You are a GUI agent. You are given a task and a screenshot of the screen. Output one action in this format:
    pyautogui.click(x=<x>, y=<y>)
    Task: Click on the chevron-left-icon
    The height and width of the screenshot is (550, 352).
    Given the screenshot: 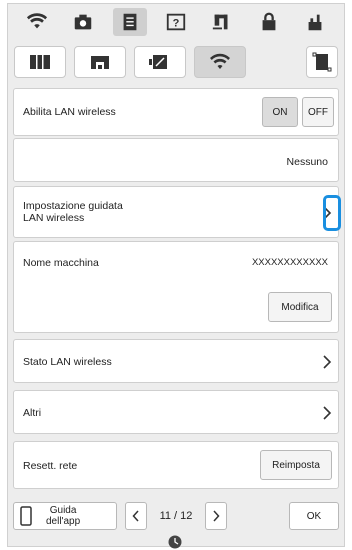 What is the action you would take?
    pyautogui.click(x=135, y=516)
    